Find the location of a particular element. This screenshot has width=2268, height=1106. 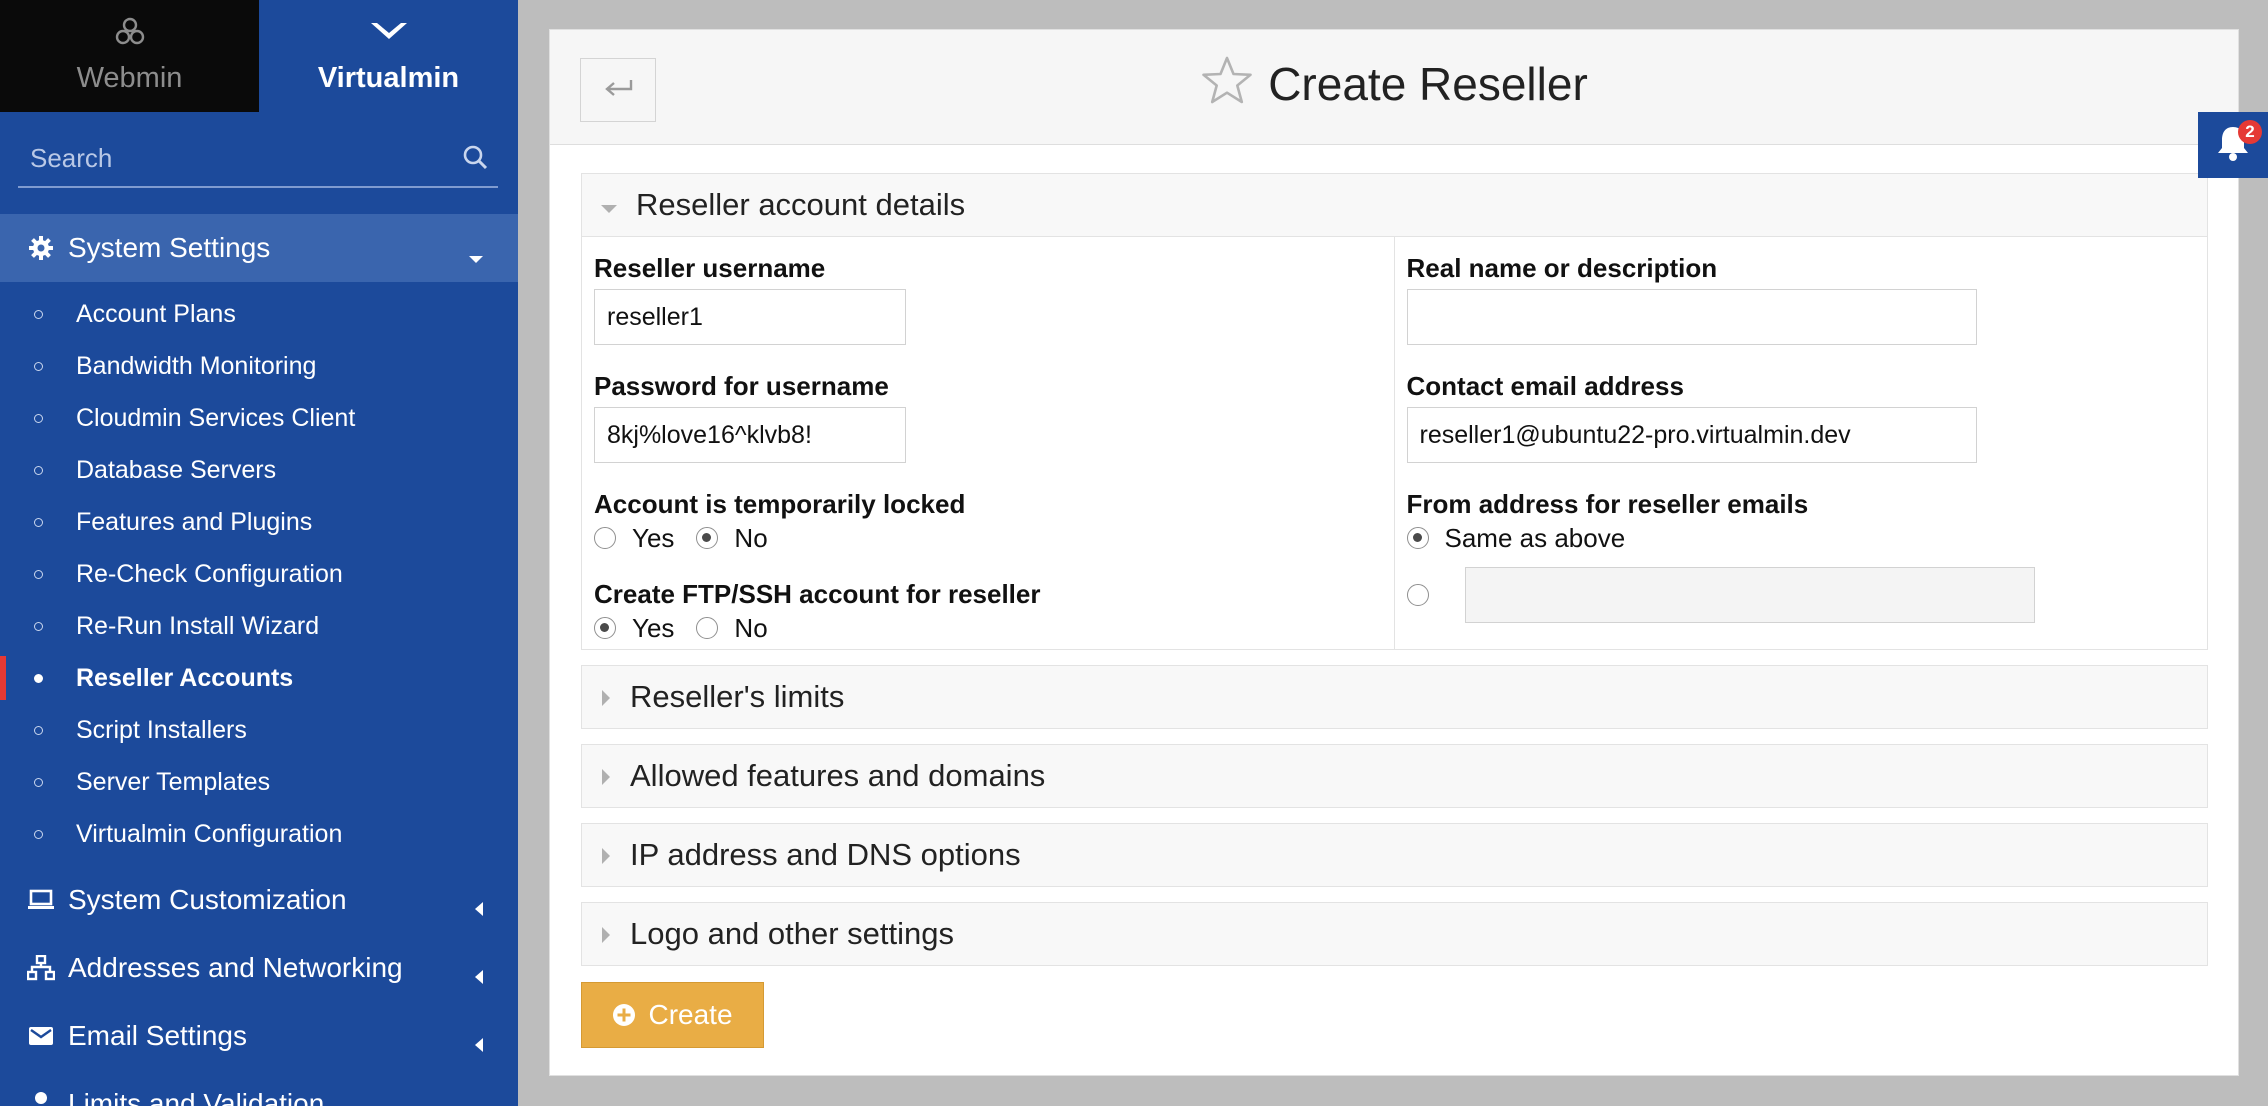

sidebar-item-label: Re-Run Install Wizard is located at coordinates (198, 625).